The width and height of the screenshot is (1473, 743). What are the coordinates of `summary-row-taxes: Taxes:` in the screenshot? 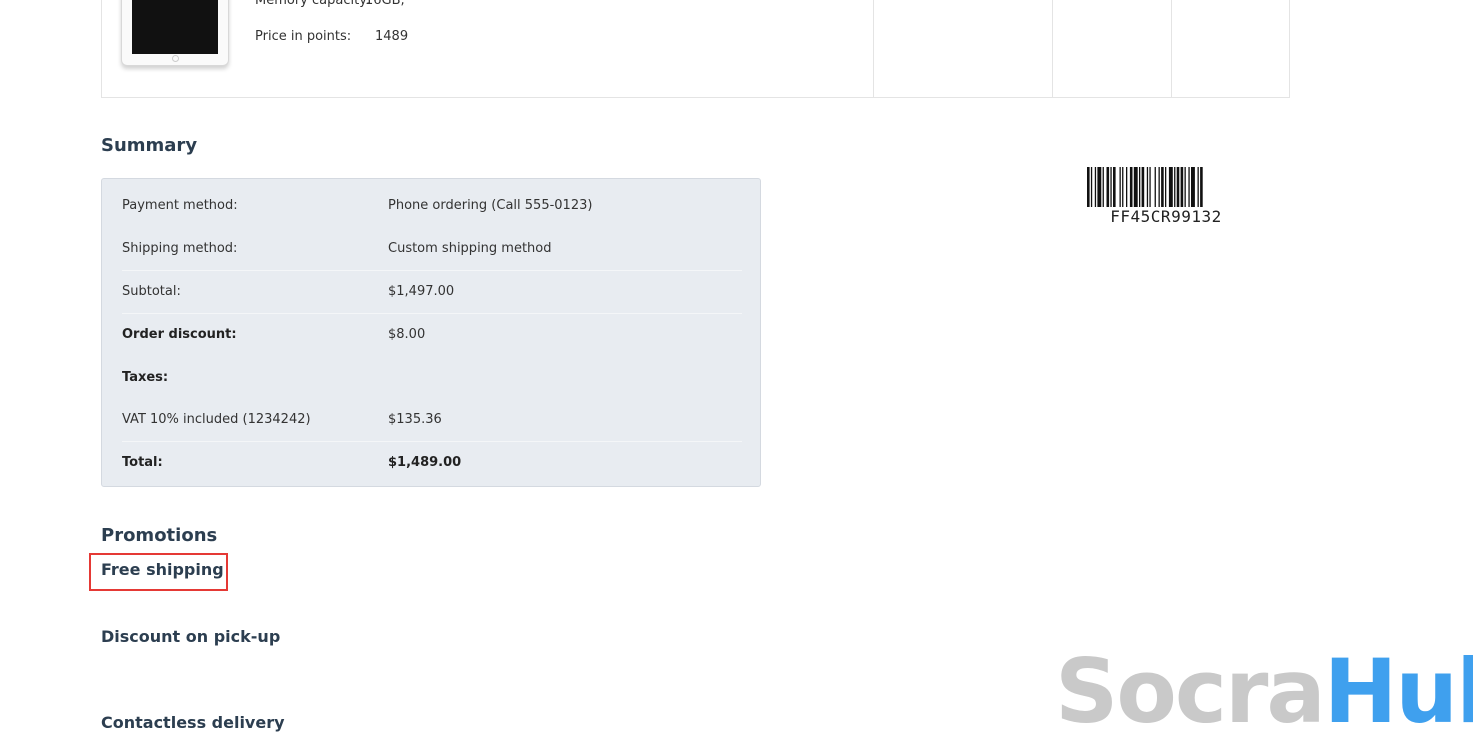 It's located at (432, 377).